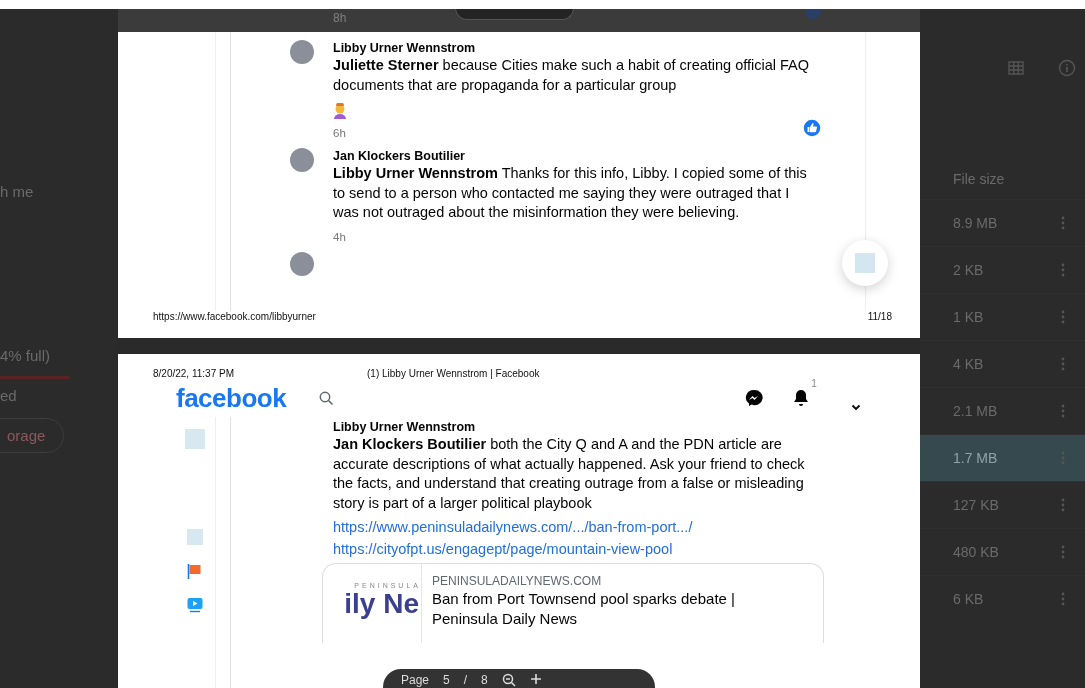 Image resolution: width=1085 pixels, height=688 pixels. Describe the element at coordinates (1019, 179) in the screenshot. I see `column-header: File size` at that location.